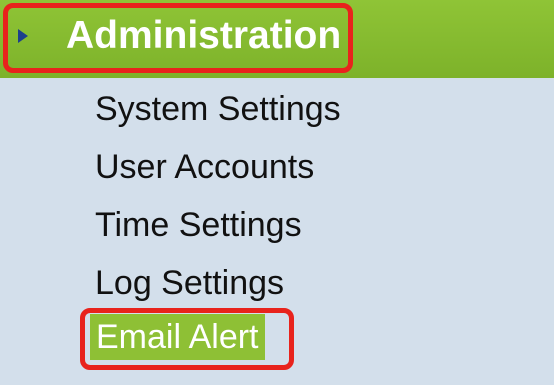 The height and width of the screenshot is (385, 554). I want to click on highlight-box-email-alert, so click(187, 339).